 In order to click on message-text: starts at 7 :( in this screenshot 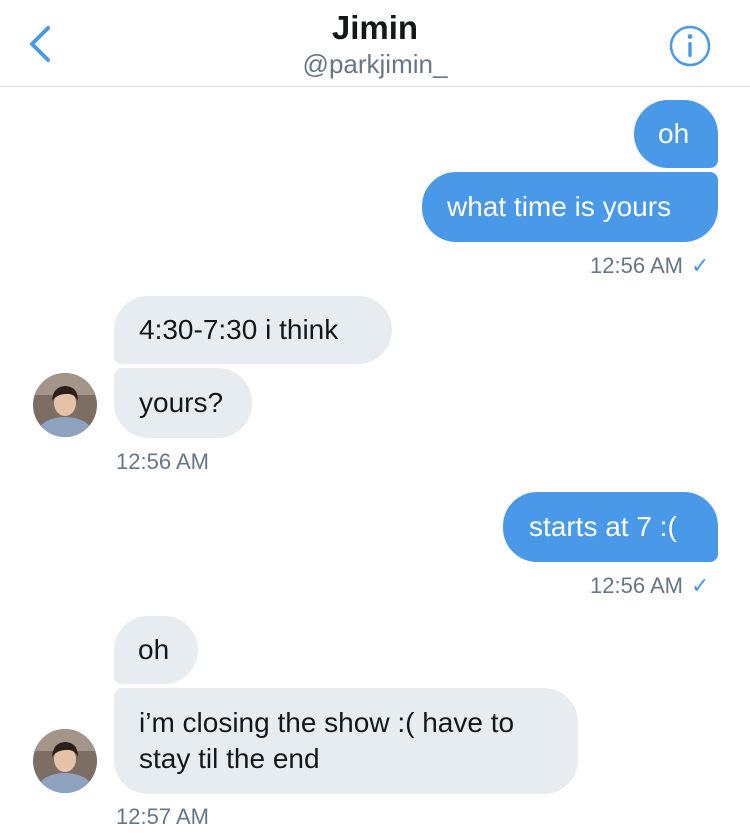, I will do `click(603, 526)`.